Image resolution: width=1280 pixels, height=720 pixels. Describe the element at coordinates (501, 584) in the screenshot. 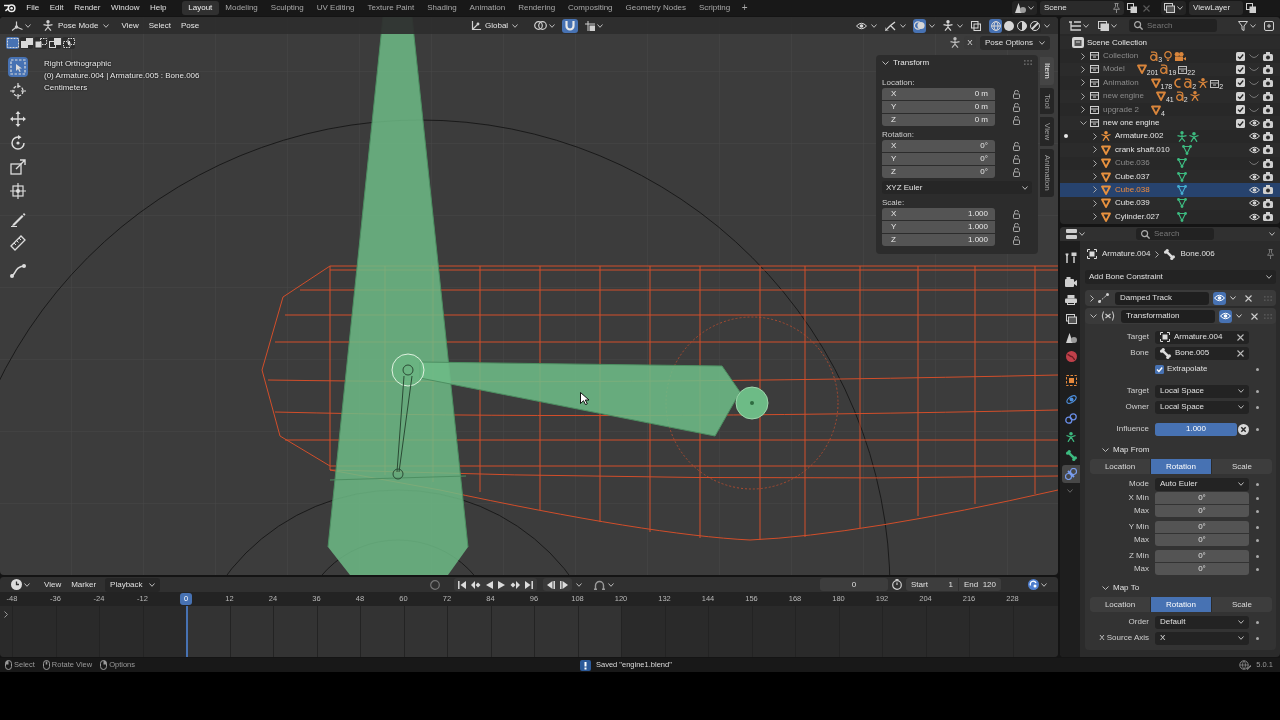

I see `play-icon` at that location.